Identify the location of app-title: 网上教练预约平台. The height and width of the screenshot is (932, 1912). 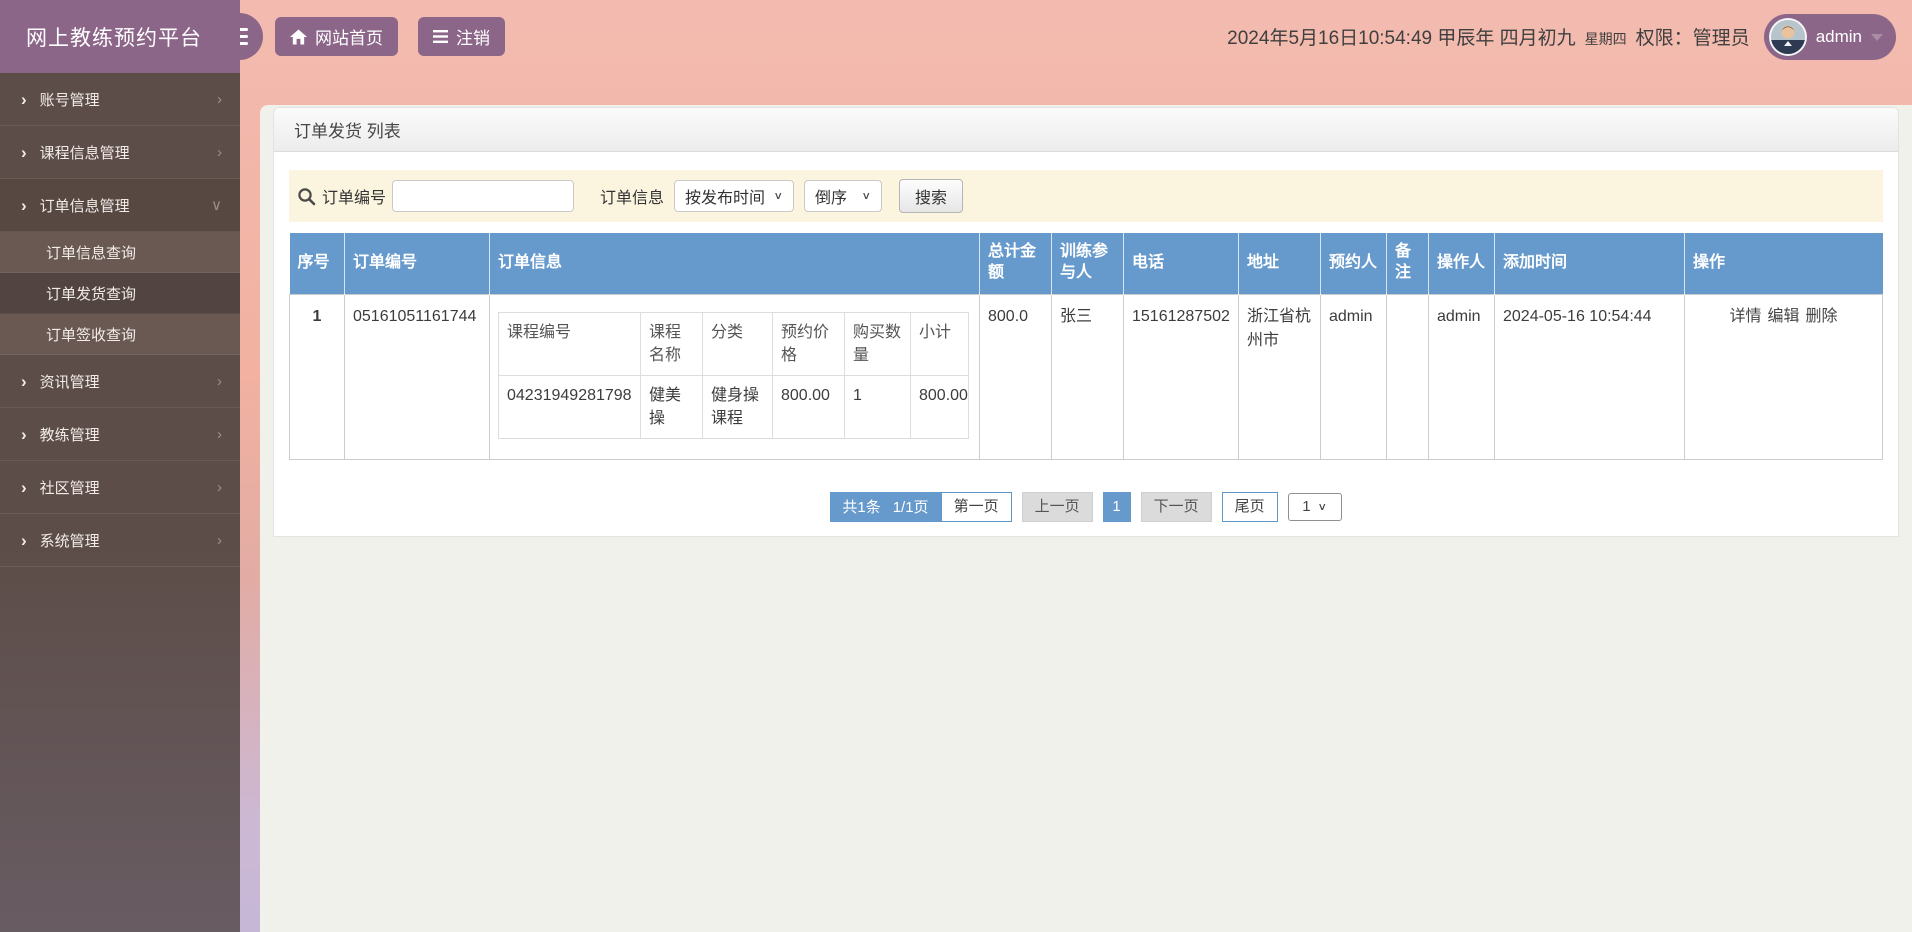
(114, 38).